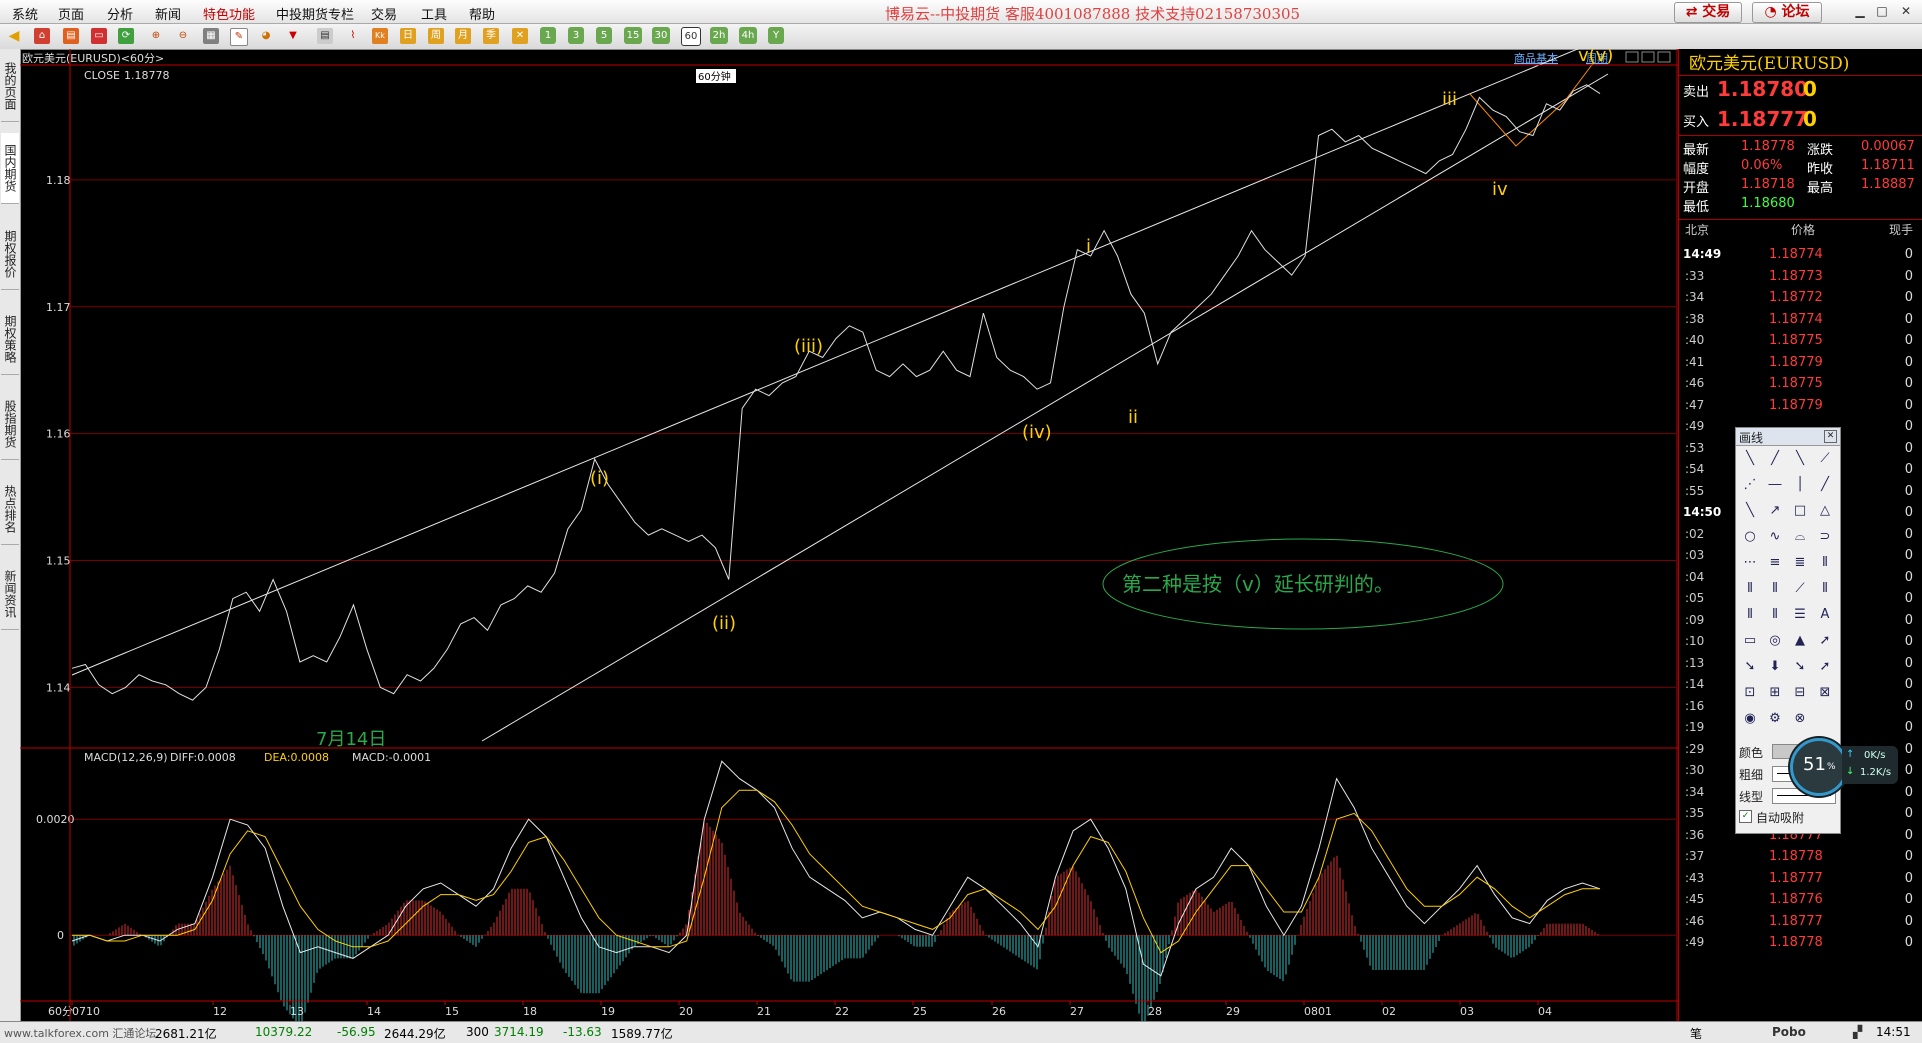 The height and width of the screenshot is (1043, 1922). Describe the element at coordinates (99, 36) in the screenshot. I see `window-icon: ▭` at that location.